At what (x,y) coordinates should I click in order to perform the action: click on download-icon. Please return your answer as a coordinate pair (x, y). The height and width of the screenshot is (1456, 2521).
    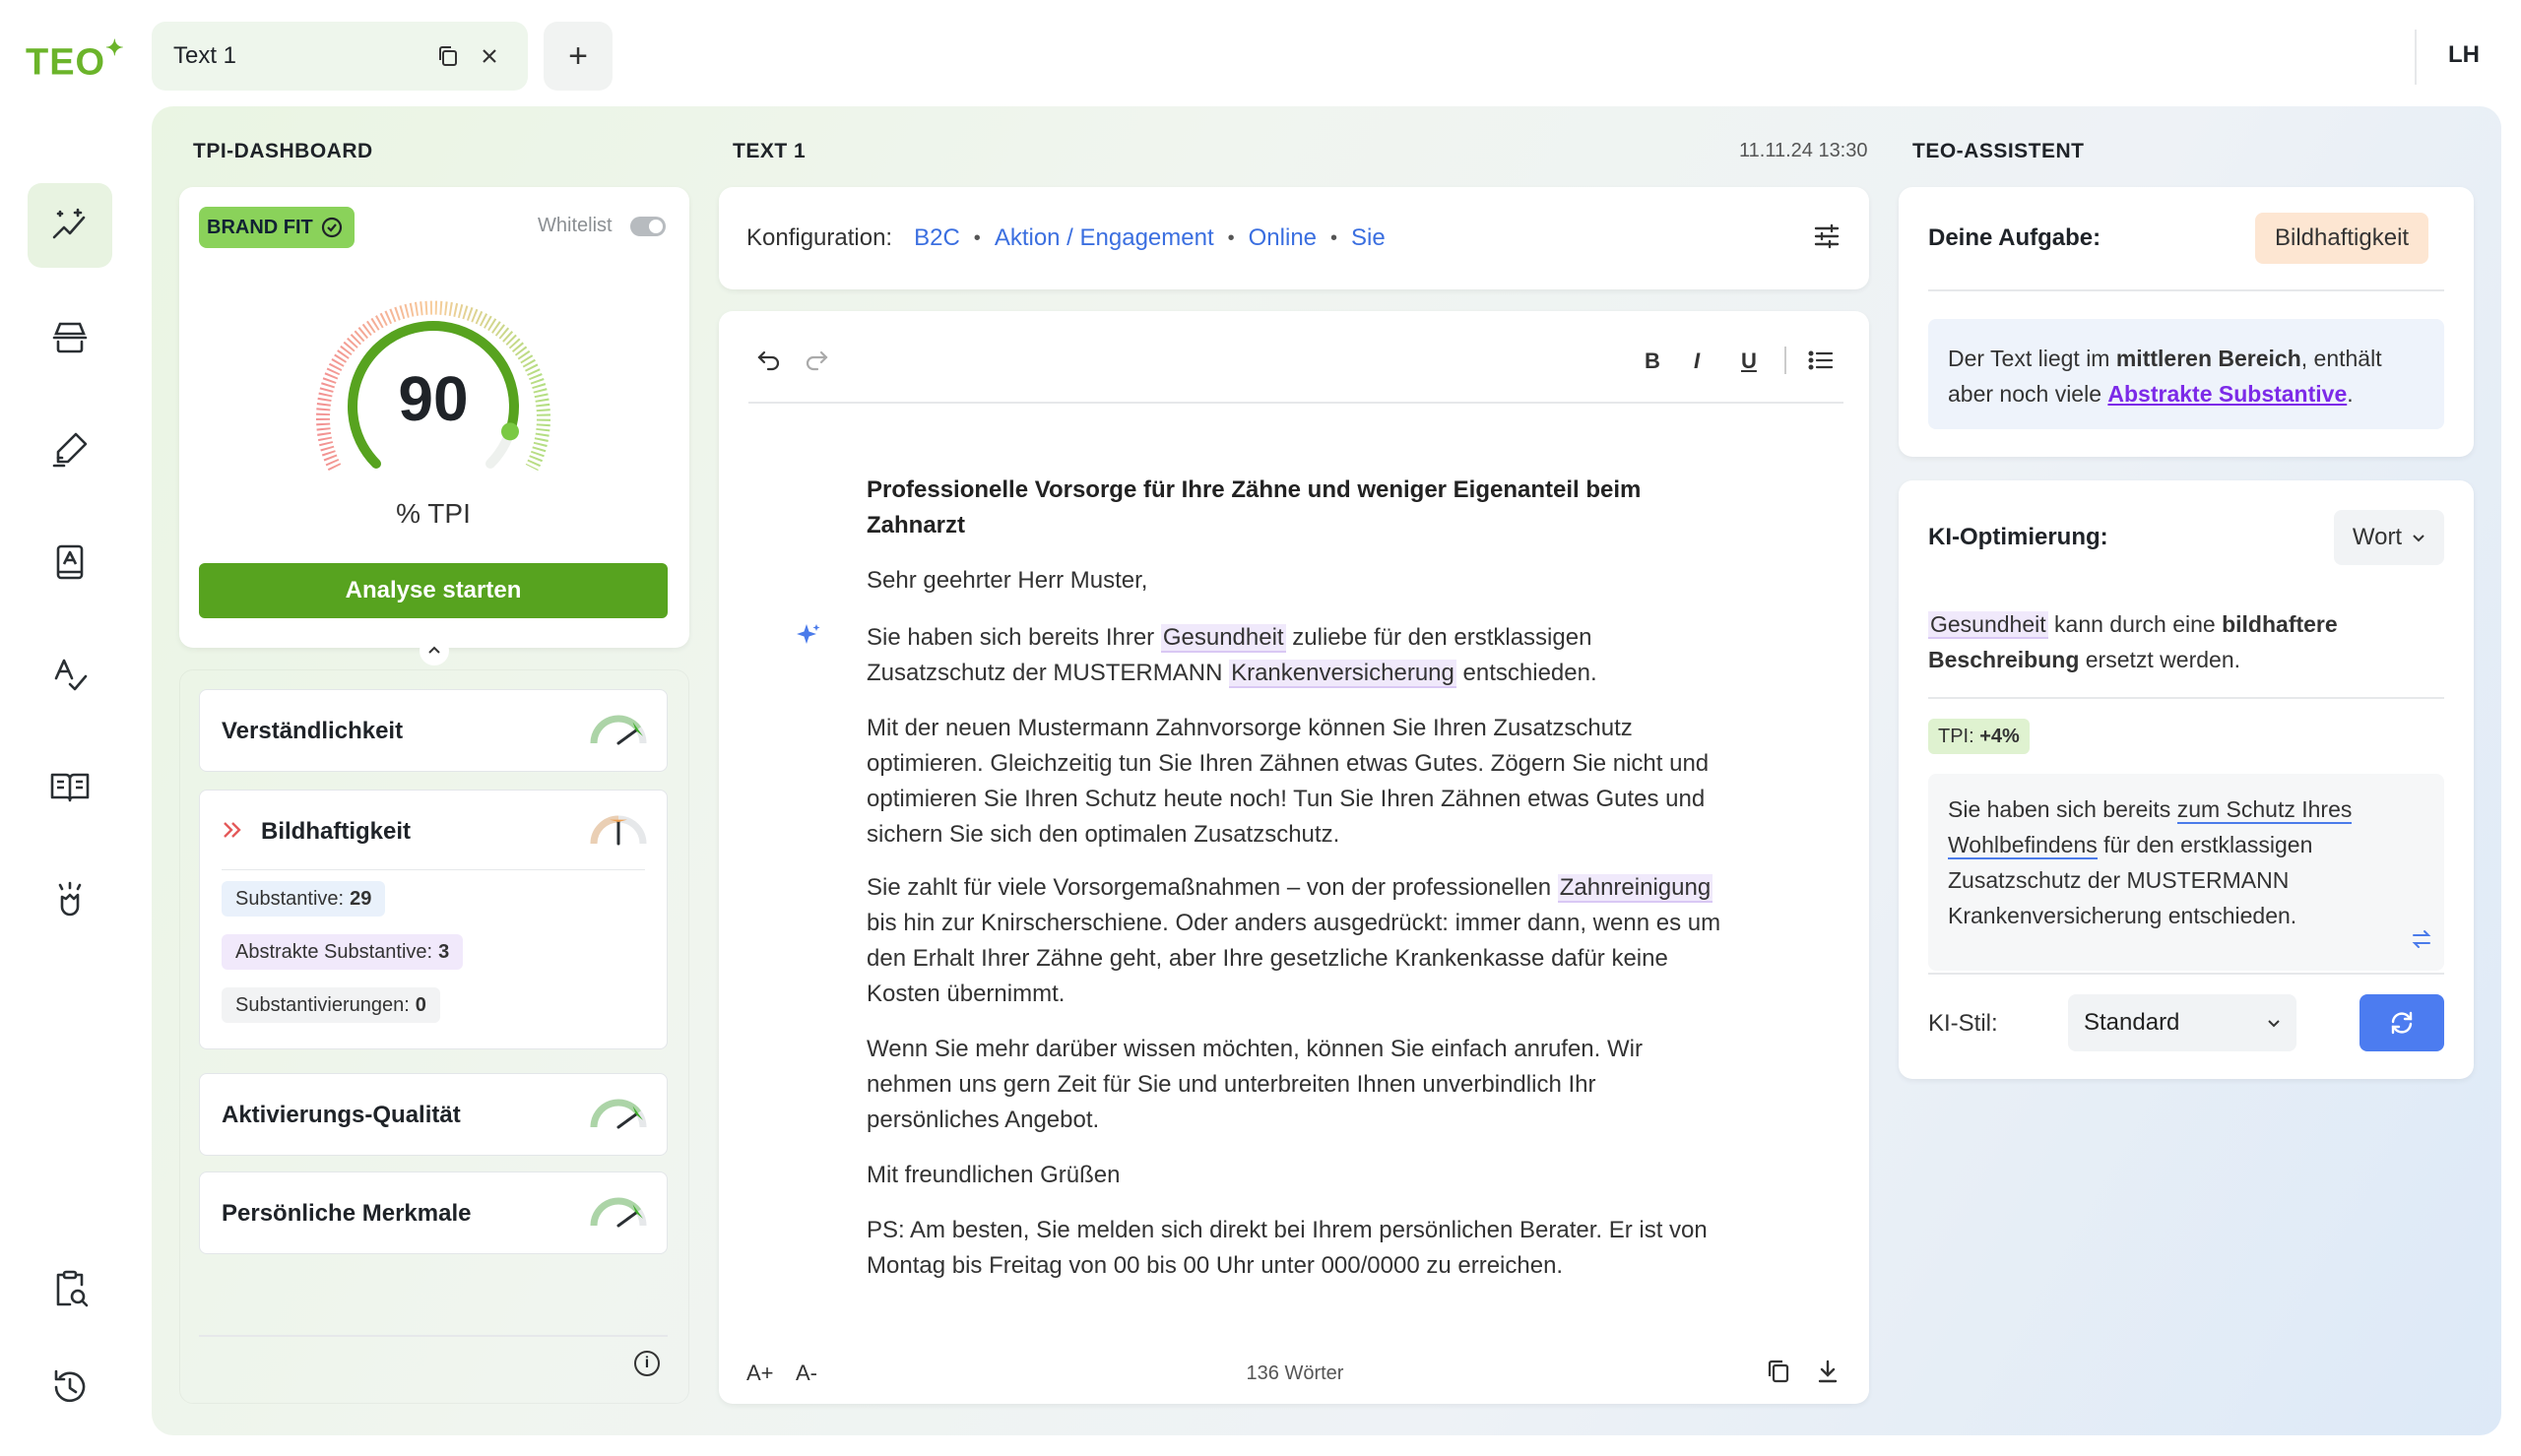
    Looking at the image, I should click on (1828, 1374).